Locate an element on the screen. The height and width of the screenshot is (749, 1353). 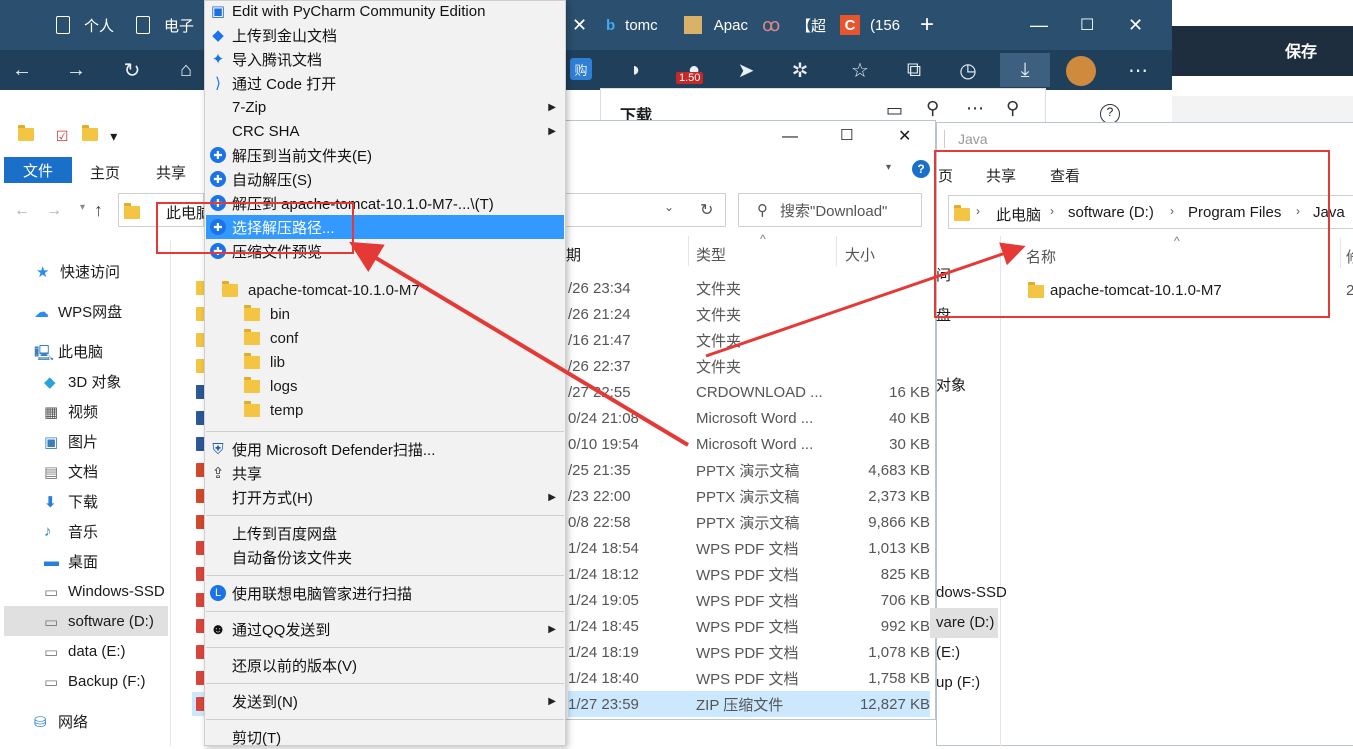
arrow-to-menu-item is located at coordinates (519, 344).